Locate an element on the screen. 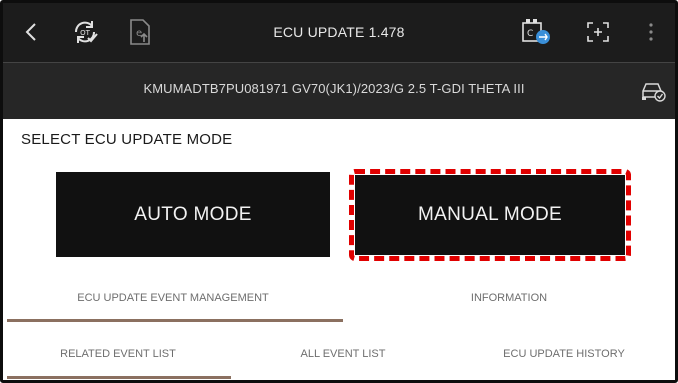  vehicle-check-icon is located at coordinates (653, 89).